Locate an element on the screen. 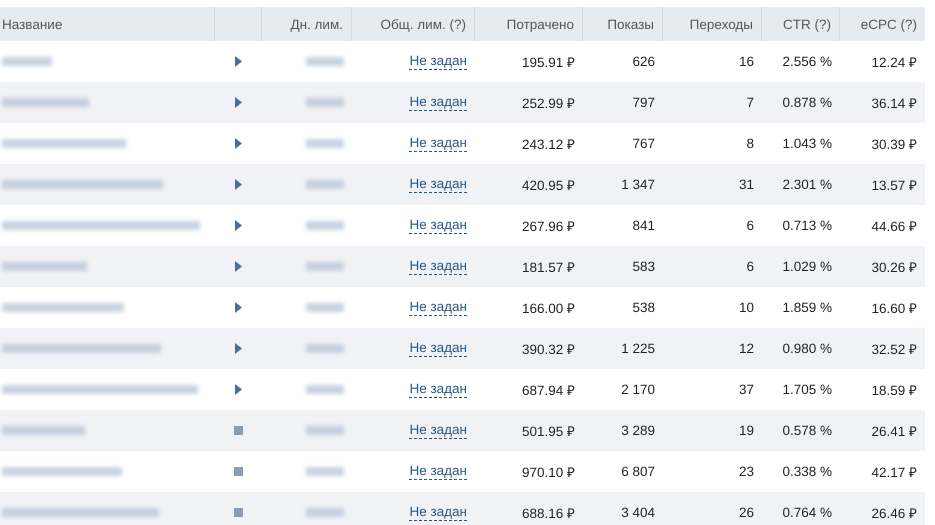 Image resolution: width=935 pixels, height=525 pixels. table-cell: 6 807 is located at coordinates (638, 471).